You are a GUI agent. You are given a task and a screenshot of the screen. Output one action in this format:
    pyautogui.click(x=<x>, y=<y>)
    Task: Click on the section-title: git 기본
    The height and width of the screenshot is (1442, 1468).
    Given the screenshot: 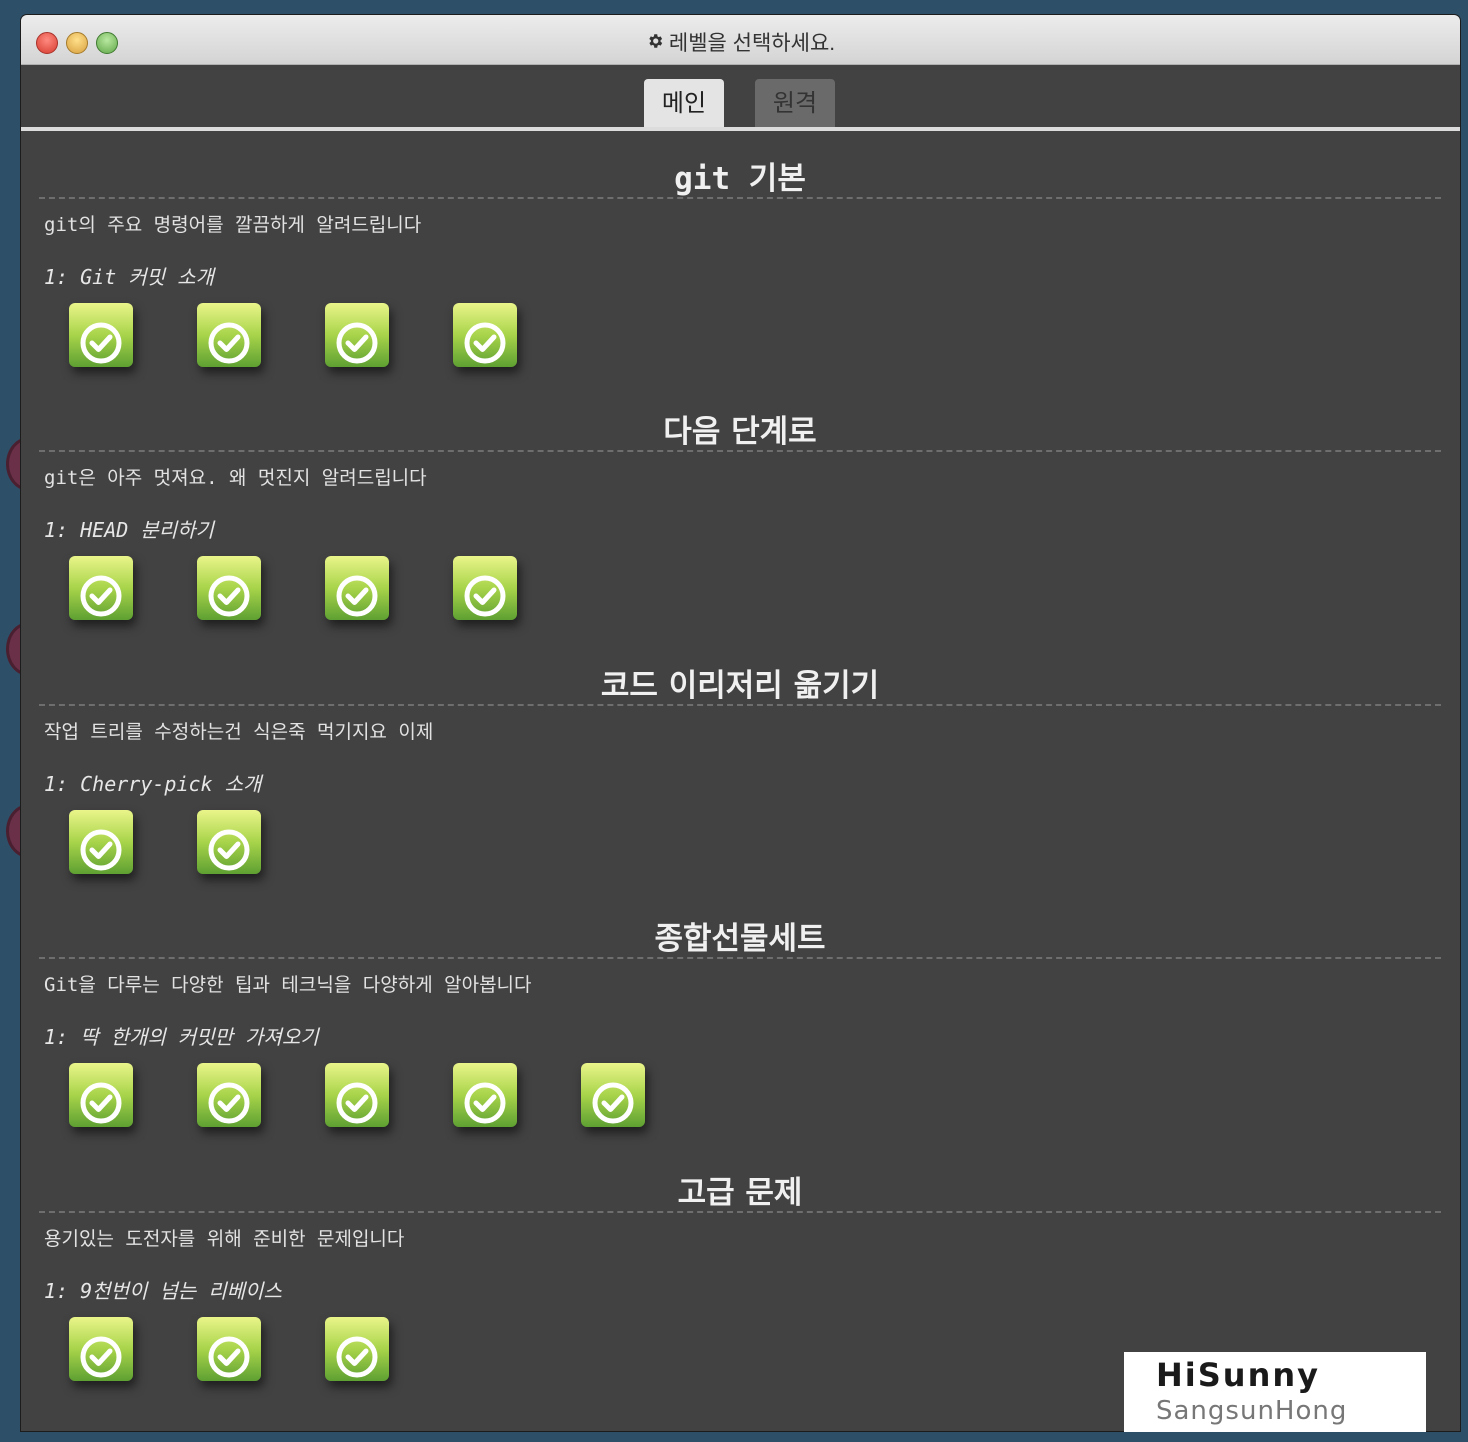 What is the action you would take?
    pyautogui.click(x=740, y=179)
    